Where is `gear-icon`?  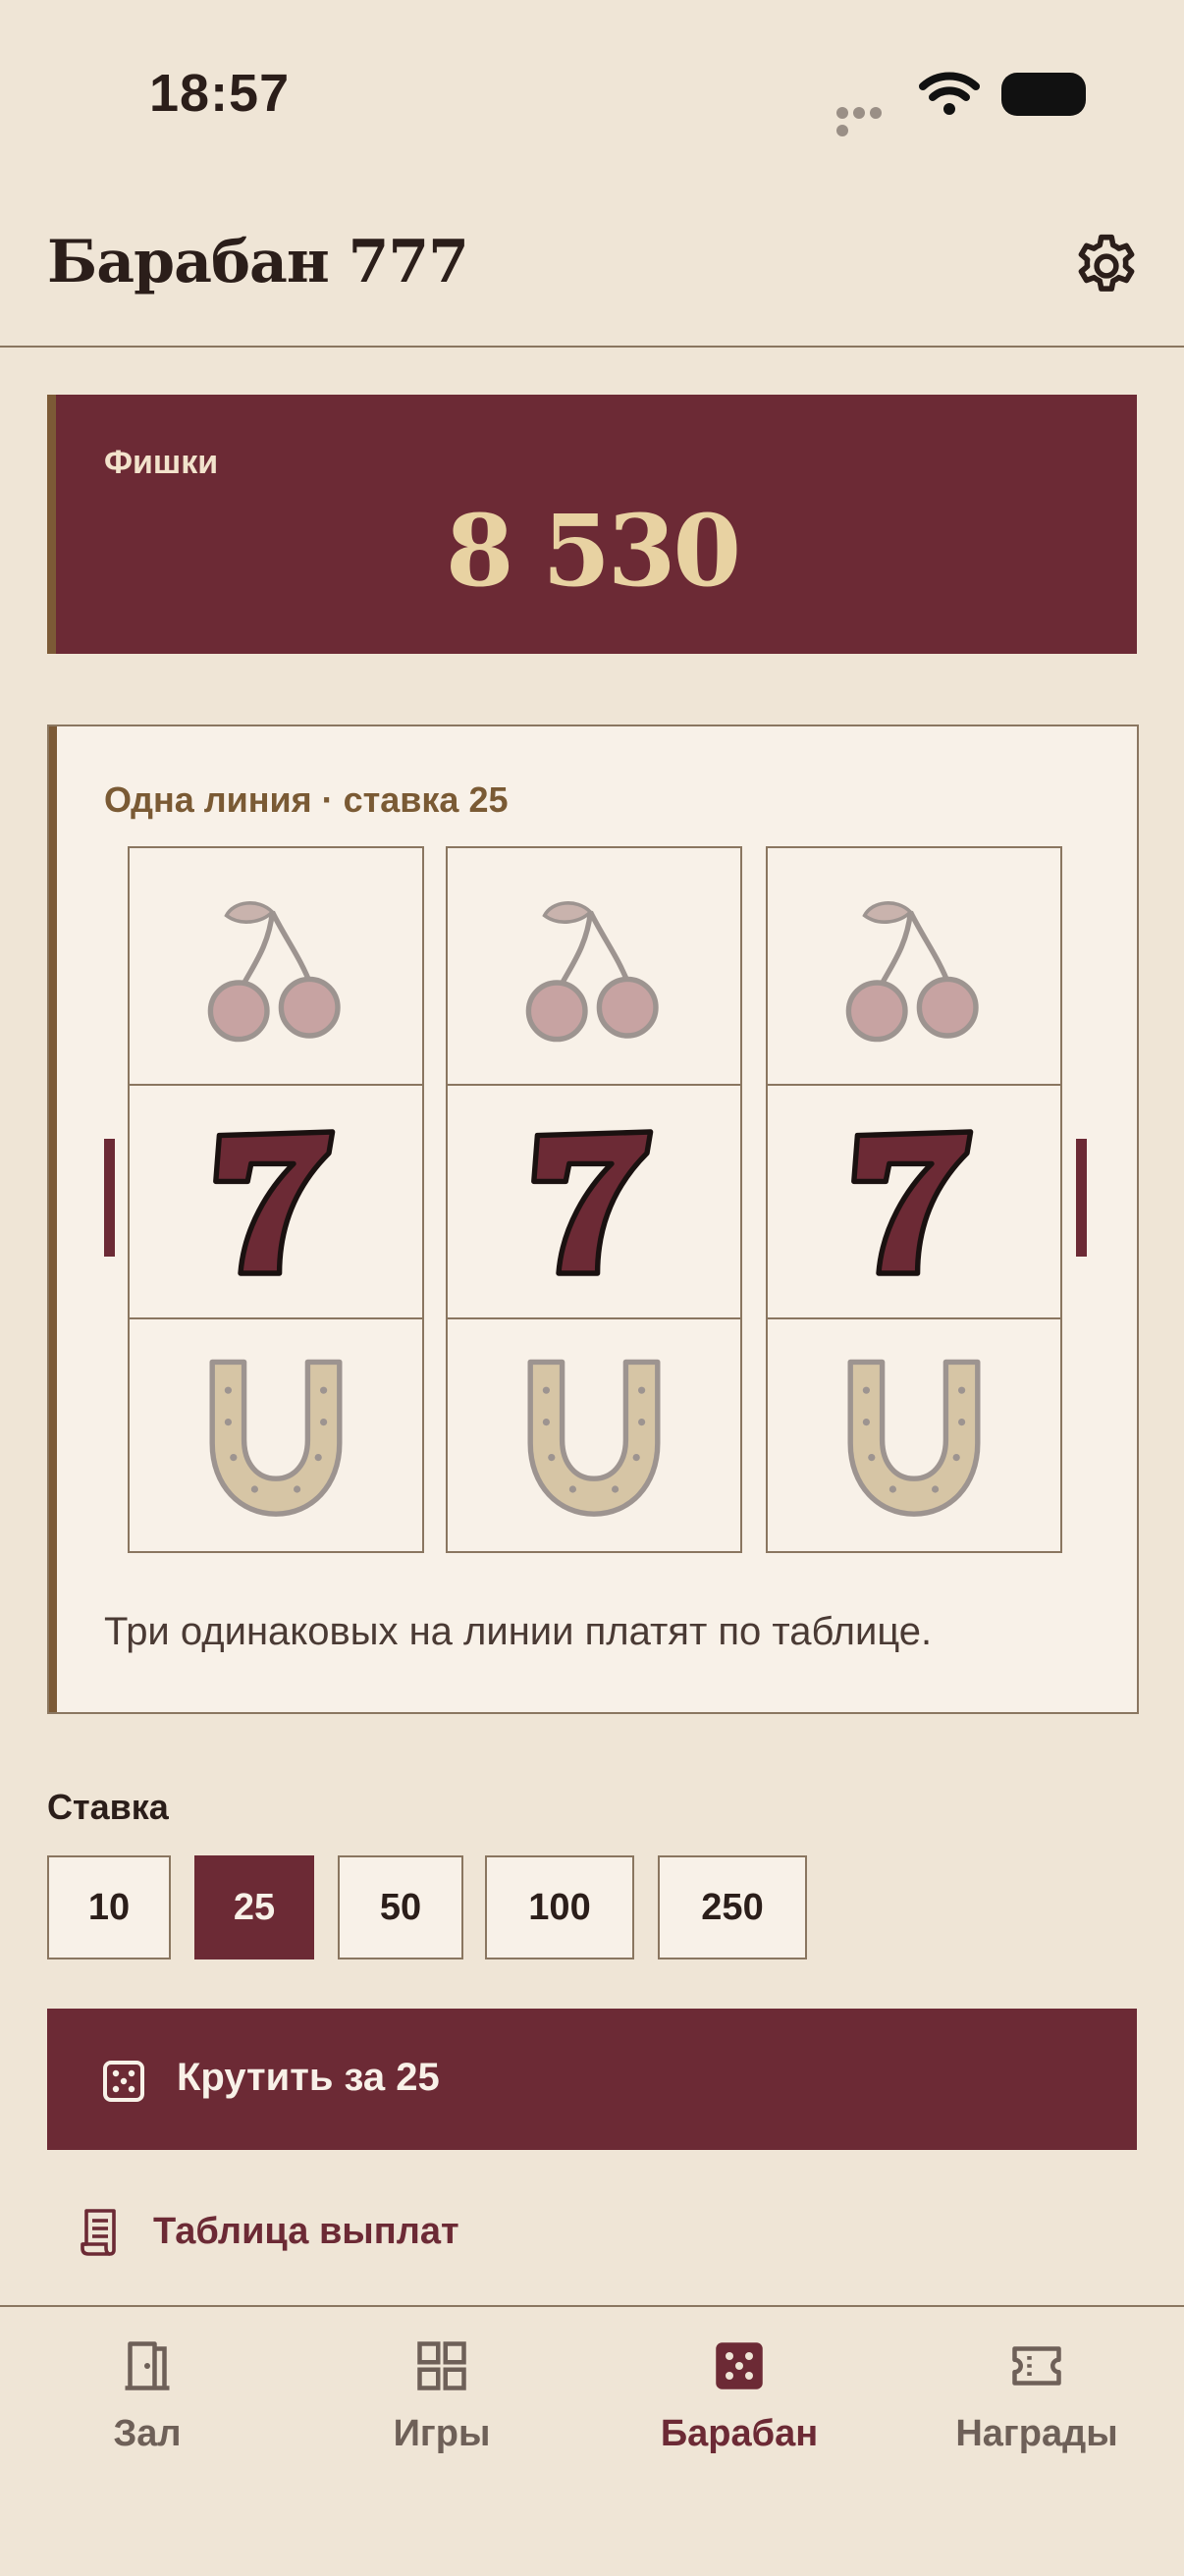
gear-icon is located at coordinates (1106, 266).